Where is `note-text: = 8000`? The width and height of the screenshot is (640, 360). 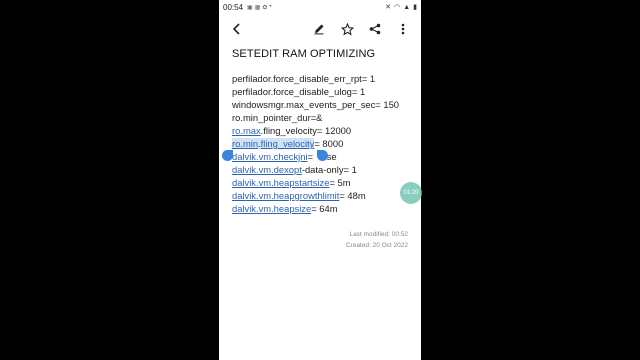 note-text: = 8000 is located at coordinates (329, 143).